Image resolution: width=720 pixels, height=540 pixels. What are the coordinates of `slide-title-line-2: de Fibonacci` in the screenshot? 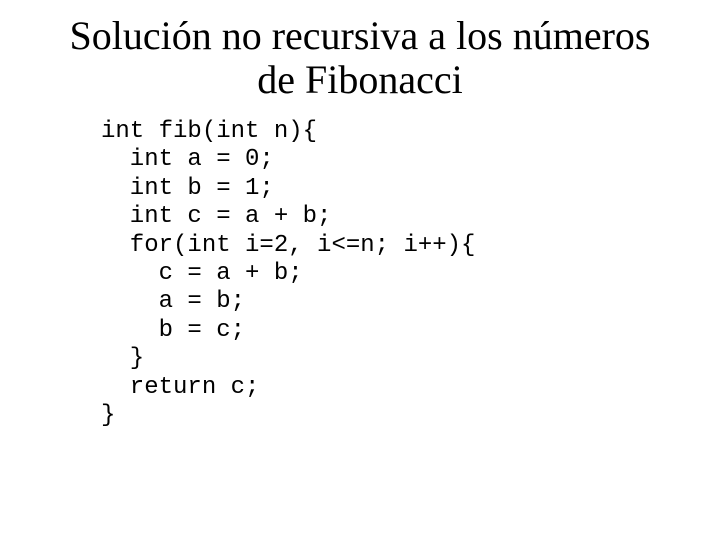 It's located at (360, 79).